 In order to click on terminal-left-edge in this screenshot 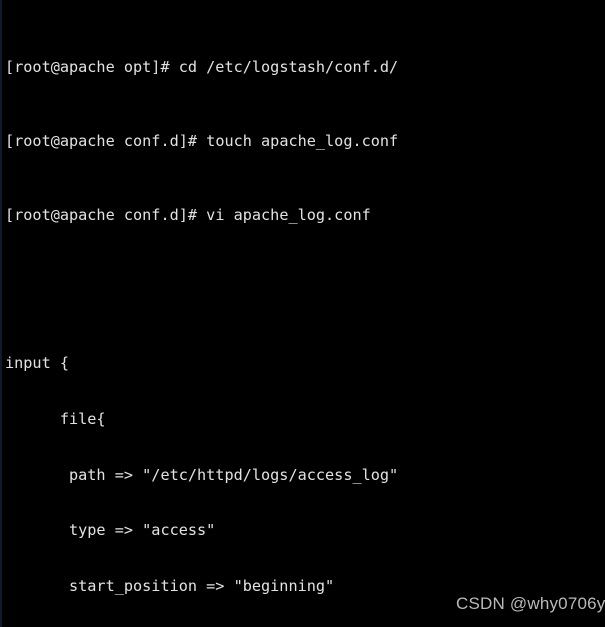, I will do `click(1, 313)`.